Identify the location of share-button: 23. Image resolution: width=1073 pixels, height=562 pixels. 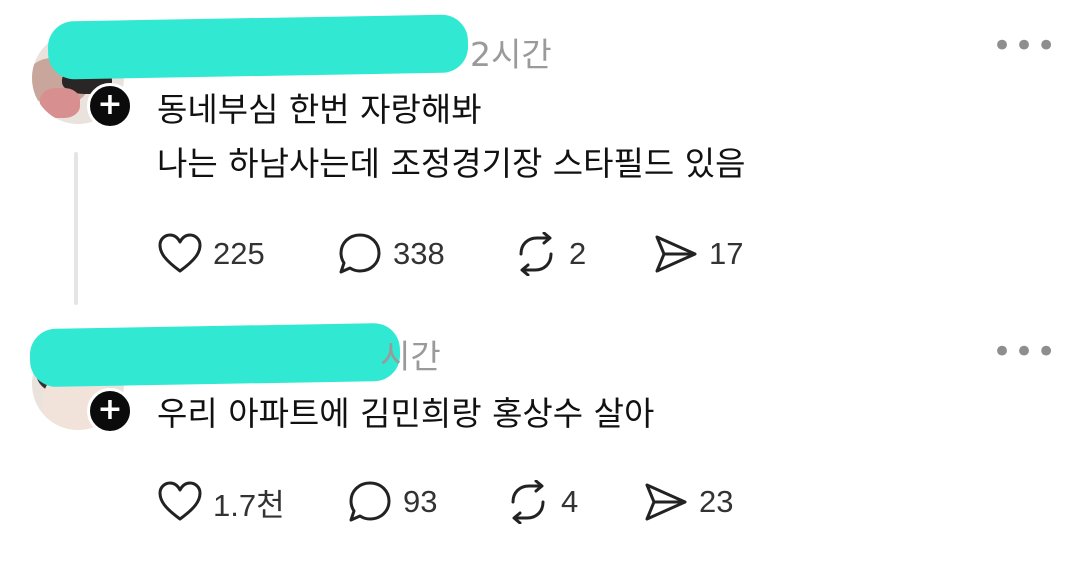
(688, 502).